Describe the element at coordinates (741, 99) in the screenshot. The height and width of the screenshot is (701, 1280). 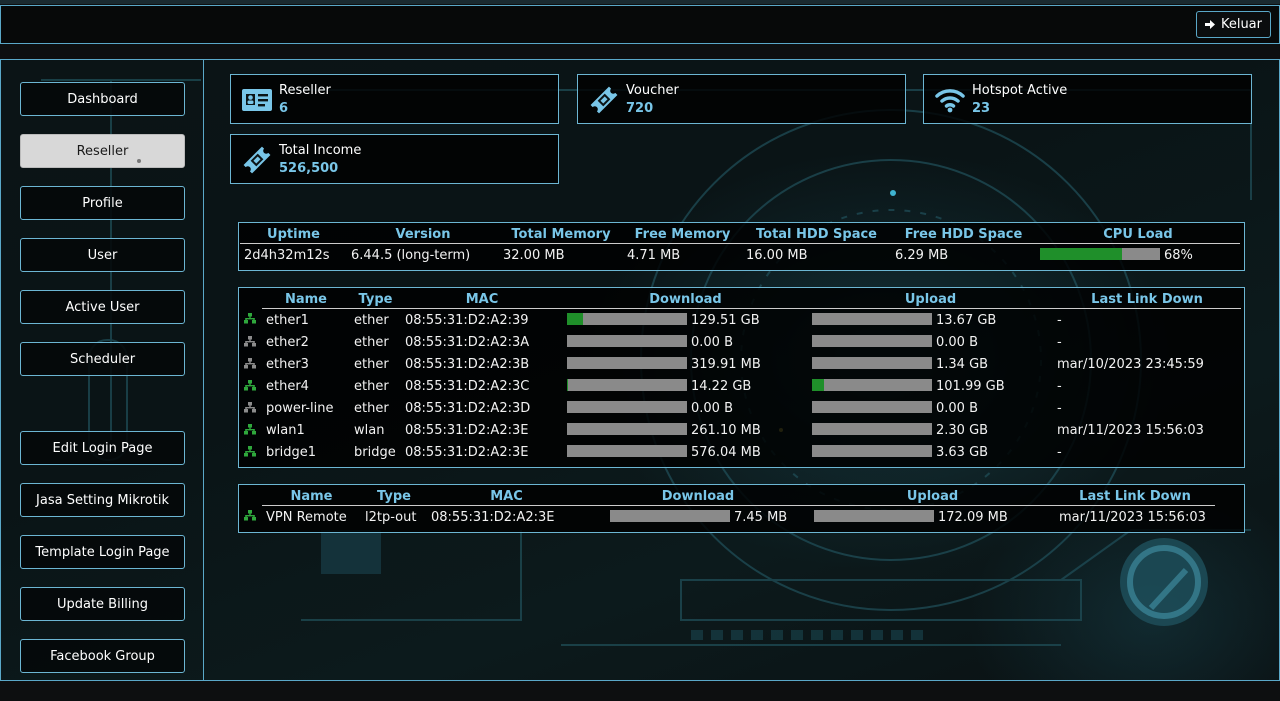
I see `voucher-stat-card: Voucher 720` at that location.